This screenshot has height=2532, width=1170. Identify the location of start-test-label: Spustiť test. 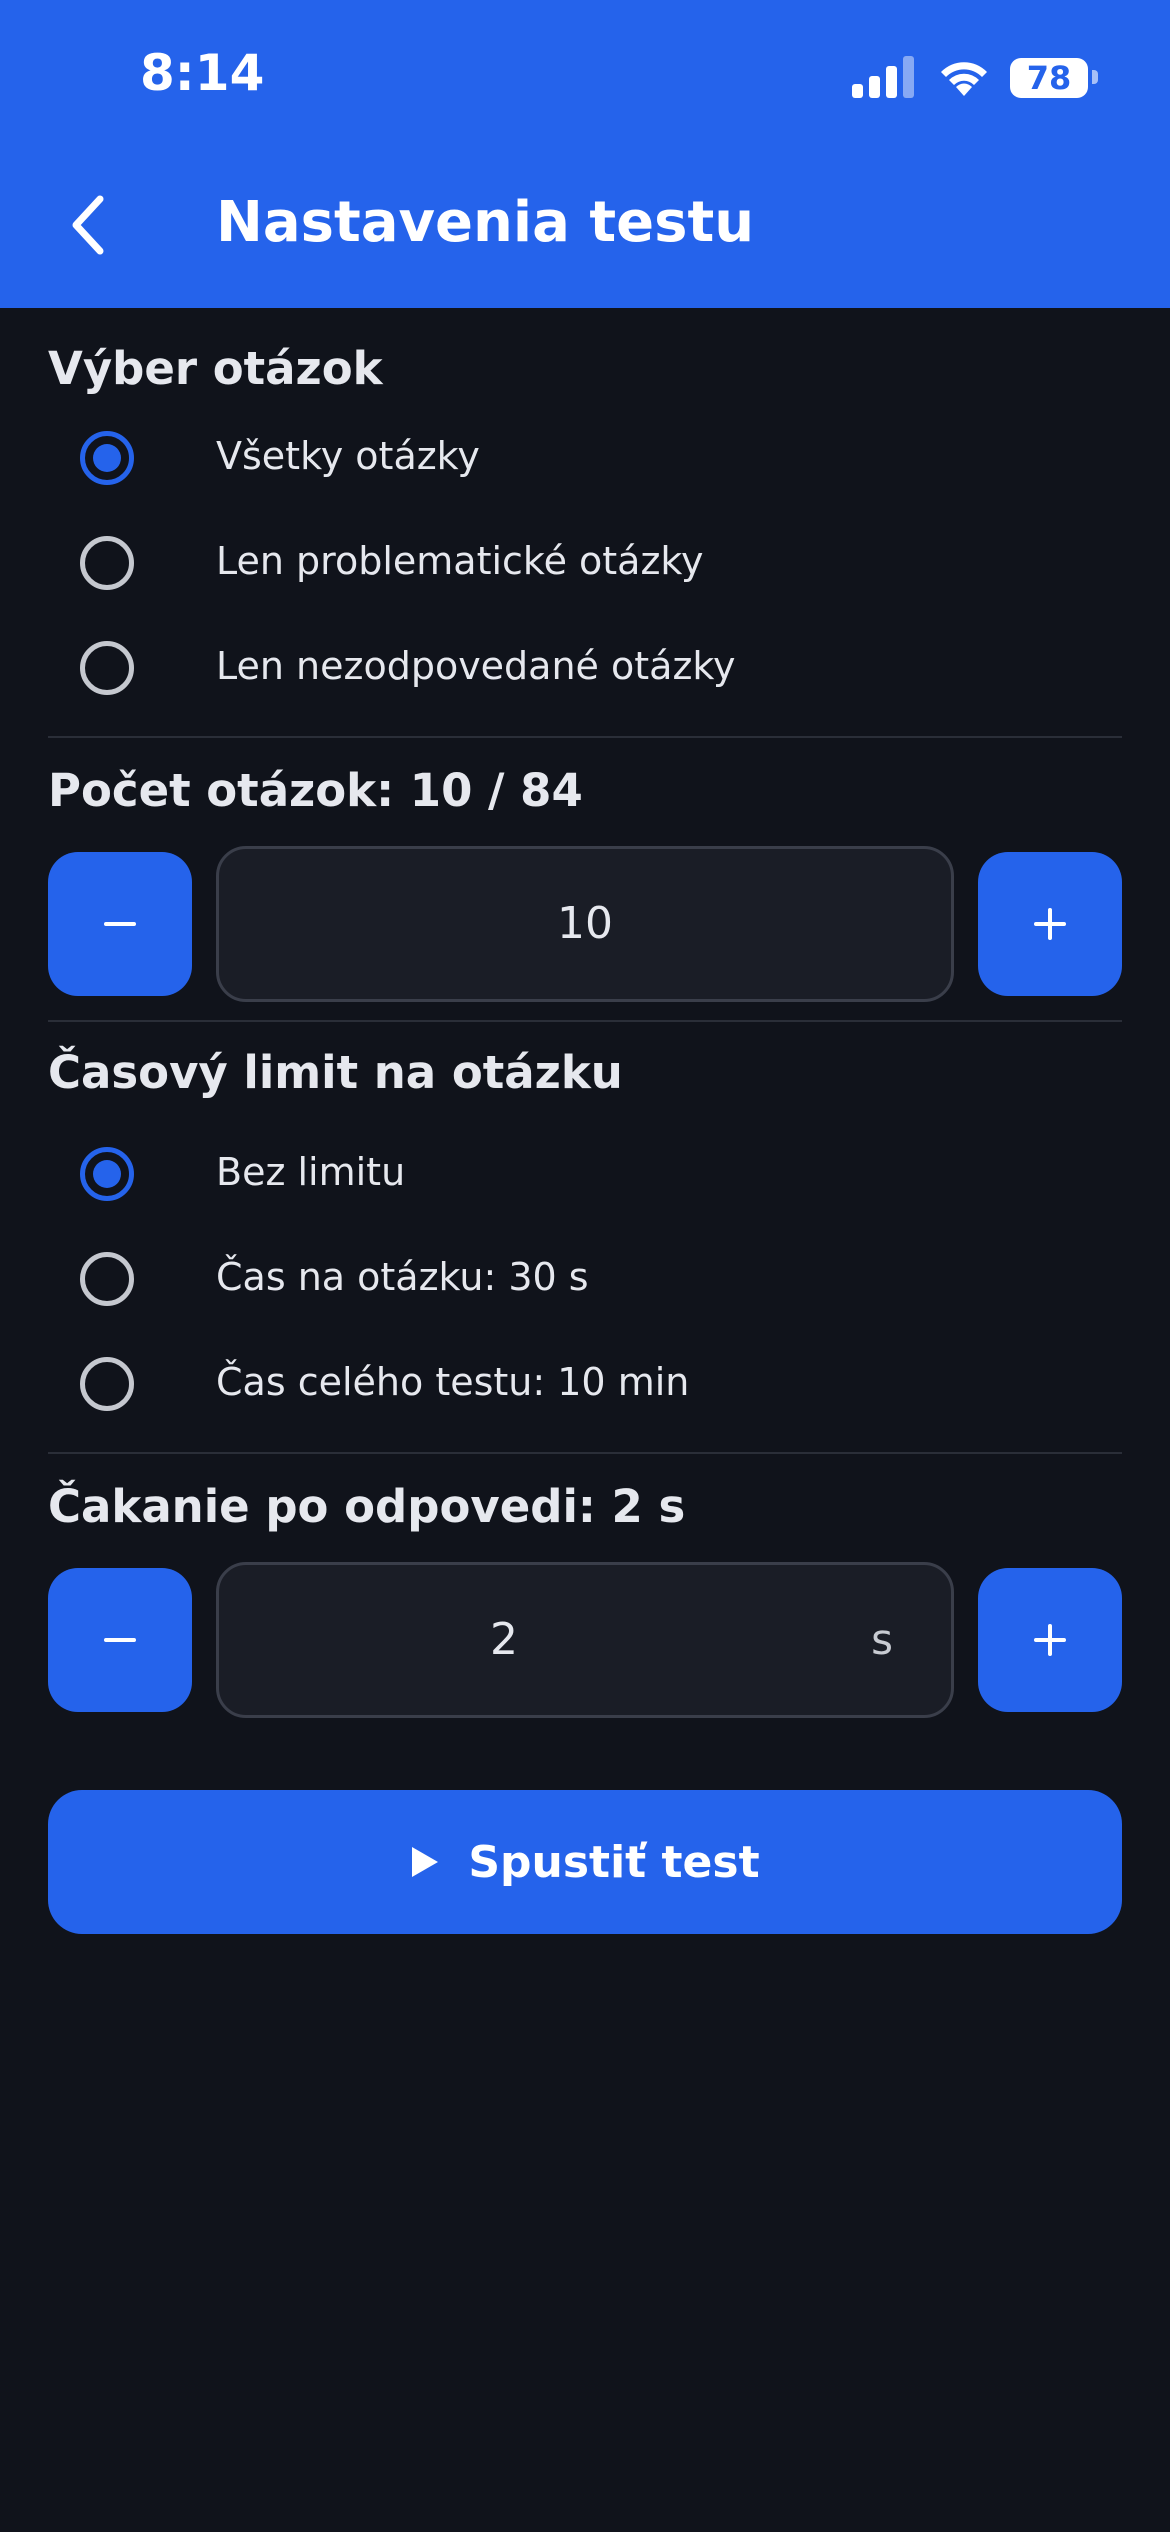
(614, 1862).